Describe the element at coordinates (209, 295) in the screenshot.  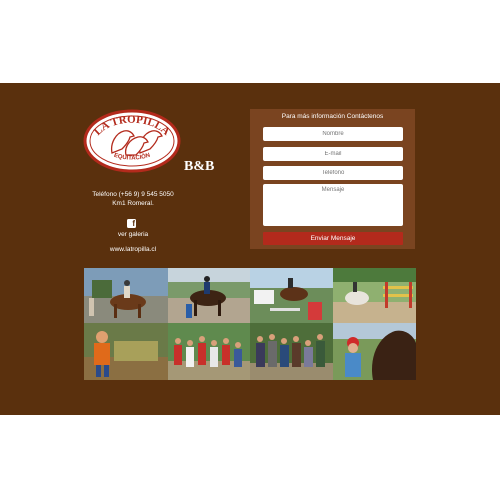
I see `horse-rider-photo` at that location.